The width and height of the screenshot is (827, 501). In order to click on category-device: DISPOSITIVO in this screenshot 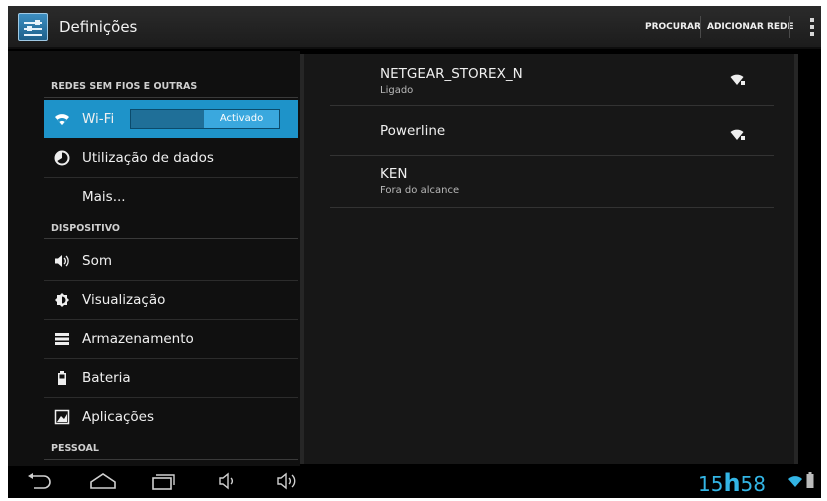, I will do `click(85, 228)`.